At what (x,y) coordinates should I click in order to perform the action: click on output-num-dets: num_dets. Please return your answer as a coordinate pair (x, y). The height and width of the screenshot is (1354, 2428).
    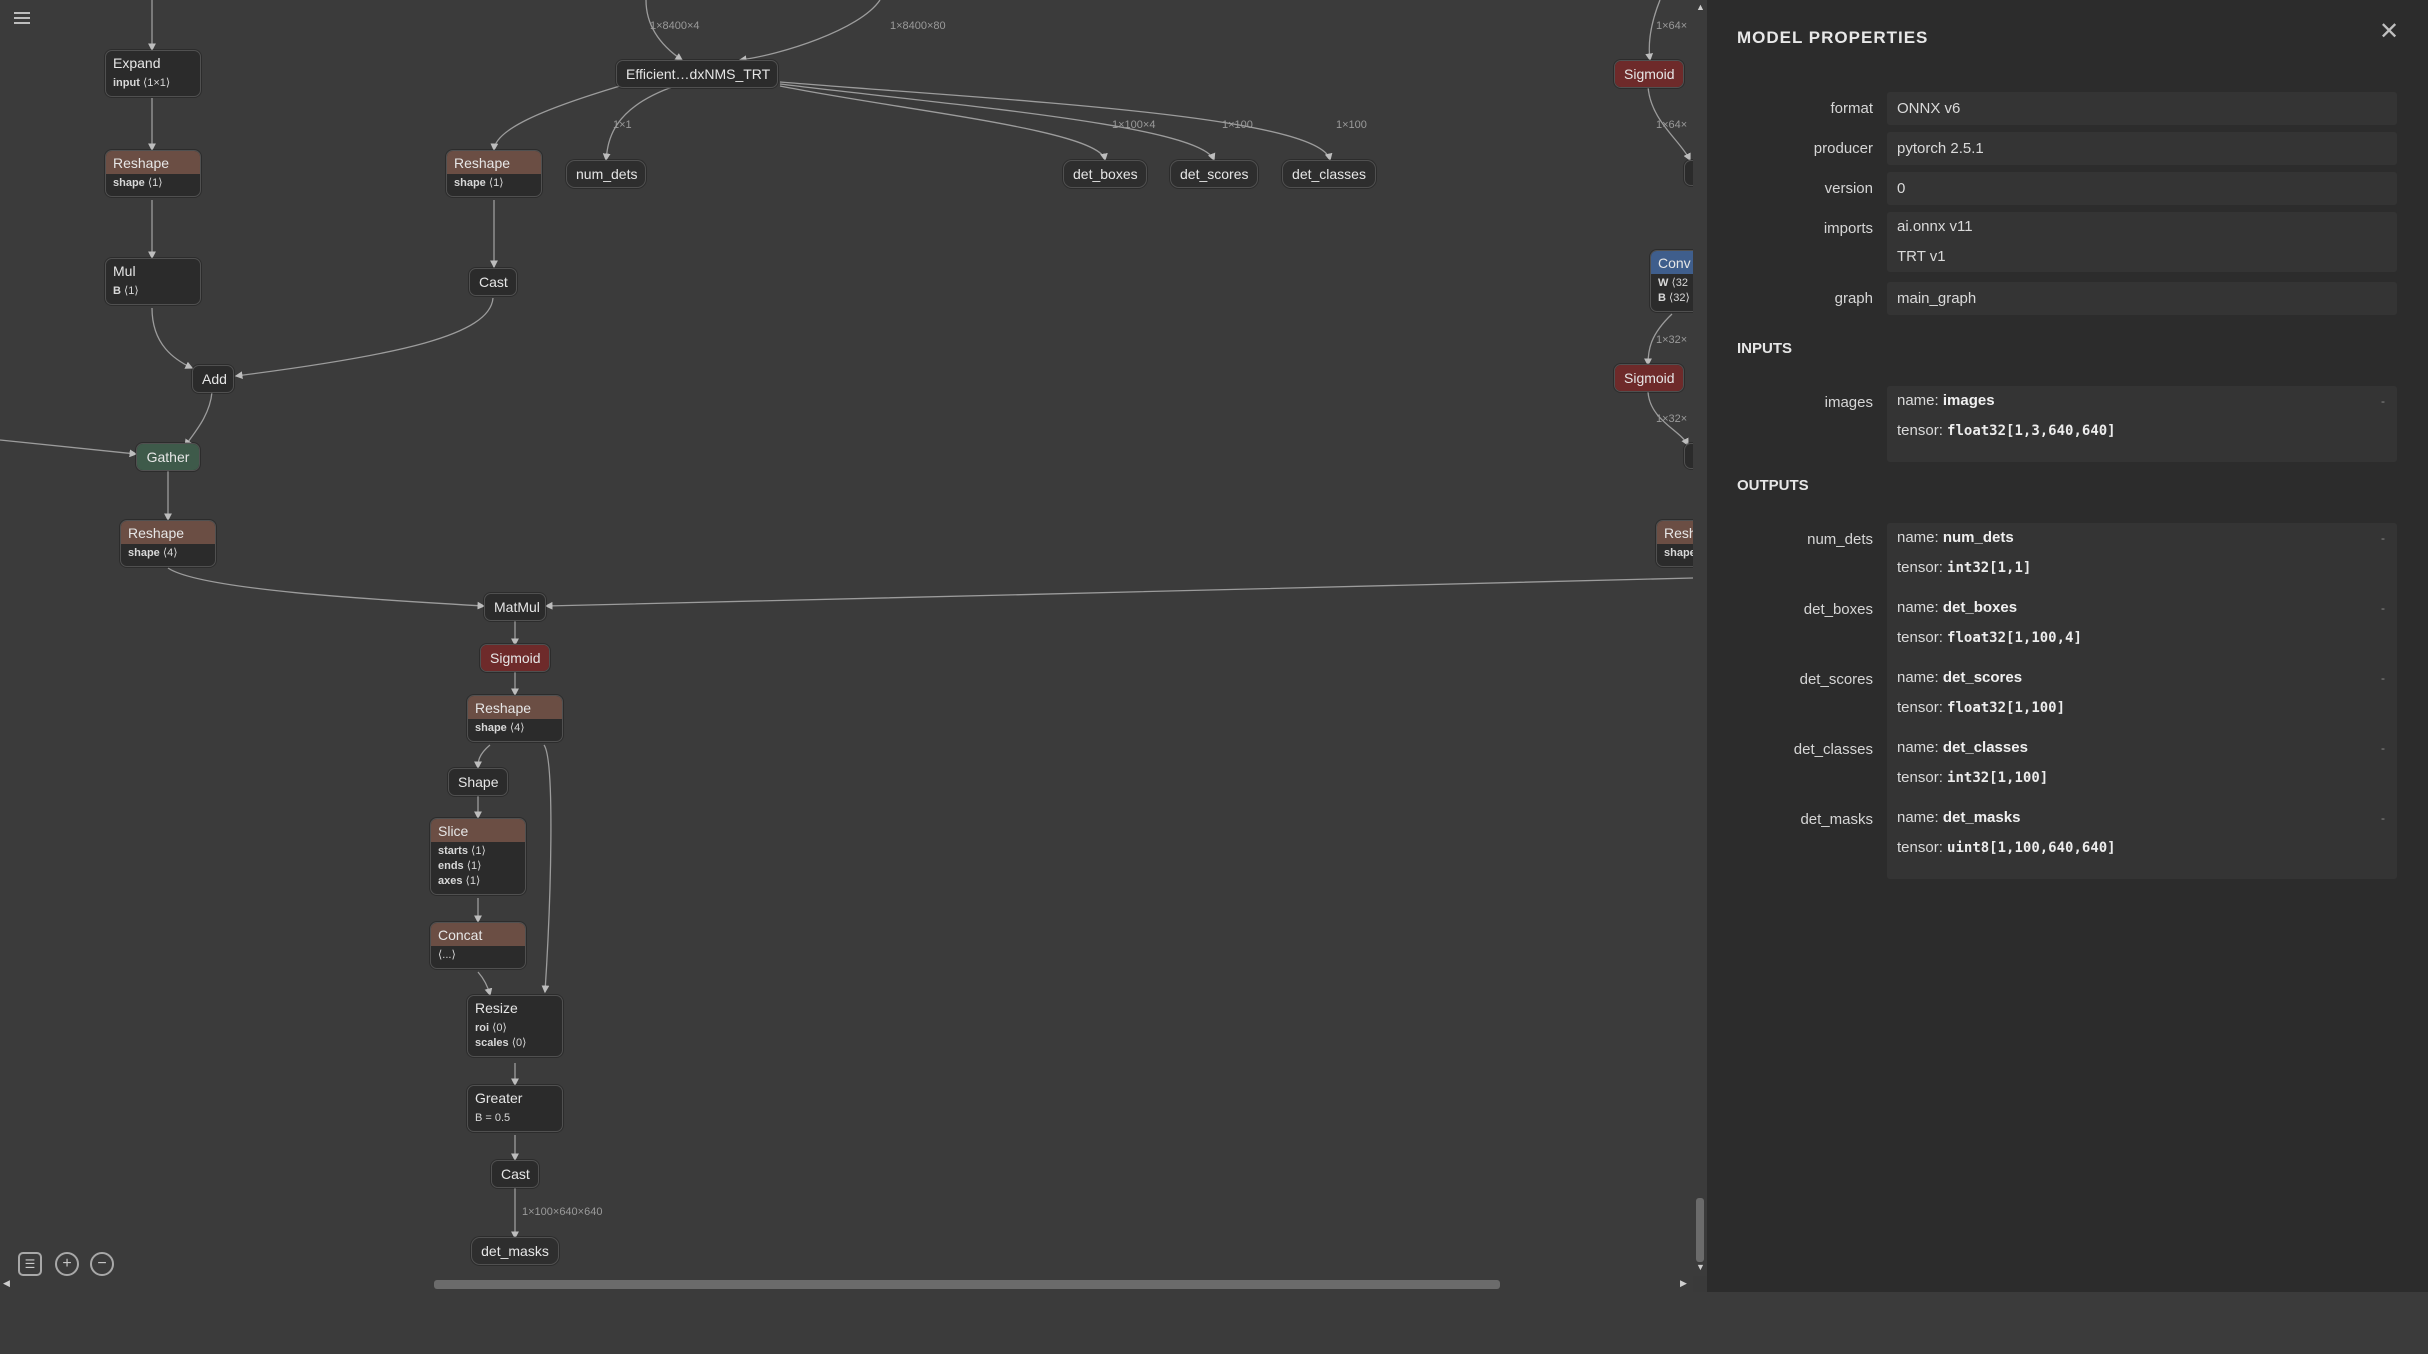
    Looking at the image, I should click on (606, 174).